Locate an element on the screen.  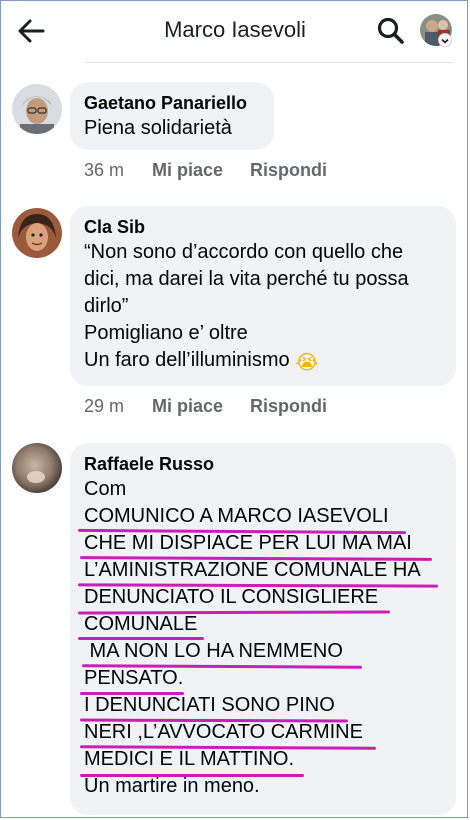
comment-line: NERI ,L’AVVOCATO CARMINE is located at coordinates (223, 732).